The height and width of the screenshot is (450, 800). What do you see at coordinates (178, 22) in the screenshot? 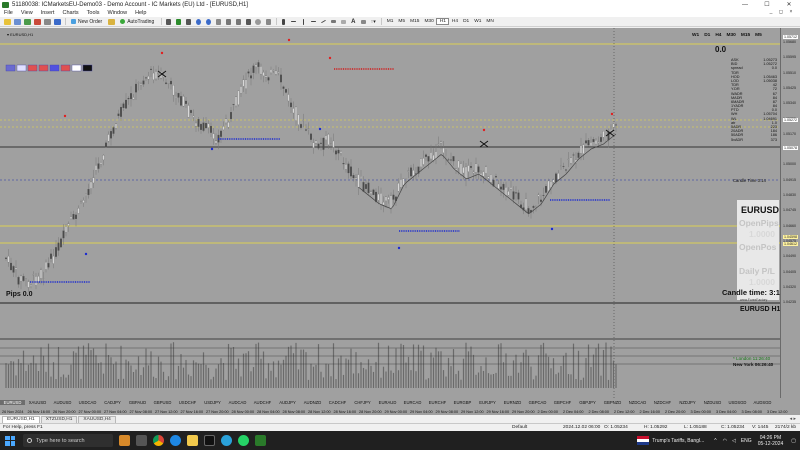
I see `candlestick-button` at bounding box center [178, 22].